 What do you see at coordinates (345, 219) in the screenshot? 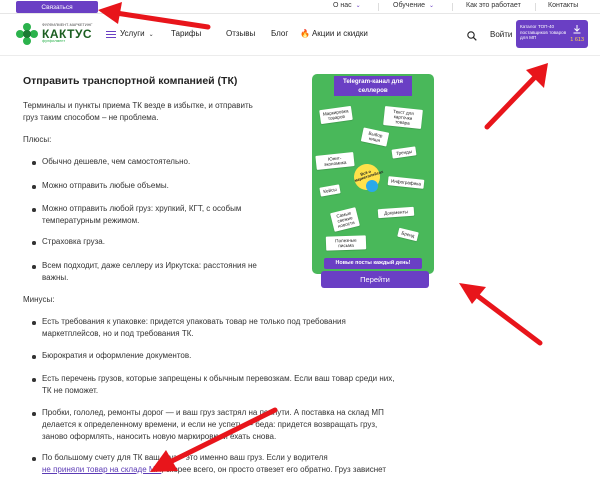
I see `banner-note: Самые свежие новости` at bounding box center [345, 219].